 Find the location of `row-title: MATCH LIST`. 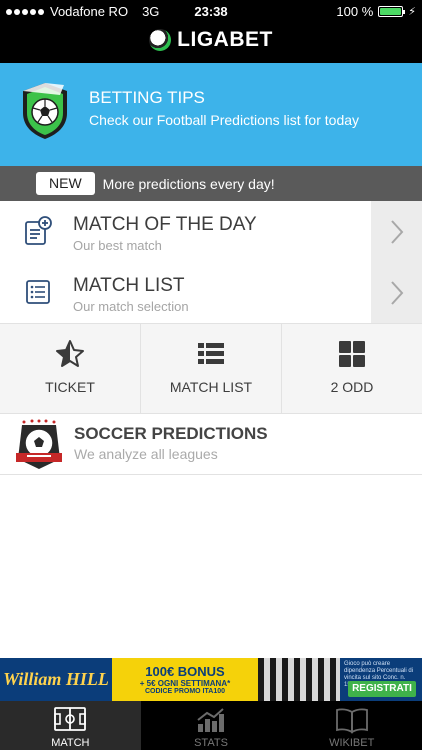

row-title: MATCH LIST is located at coordinates (129, 285).